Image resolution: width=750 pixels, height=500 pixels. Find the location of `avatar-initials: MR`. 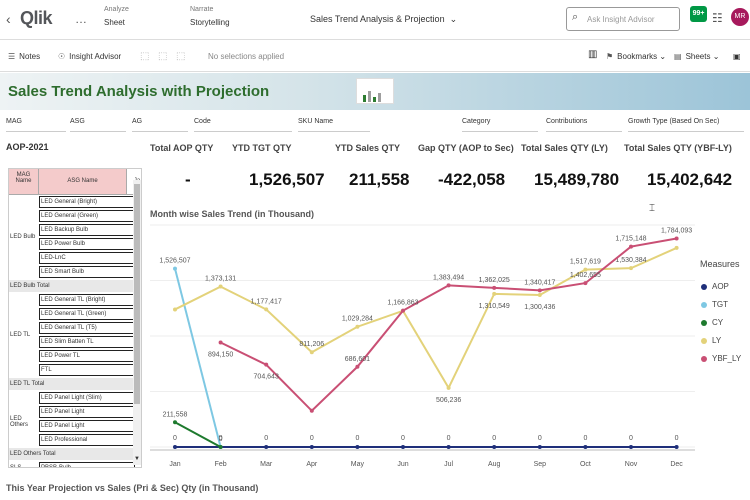

avatar-initials: MR is located at coordinates (740, 16).